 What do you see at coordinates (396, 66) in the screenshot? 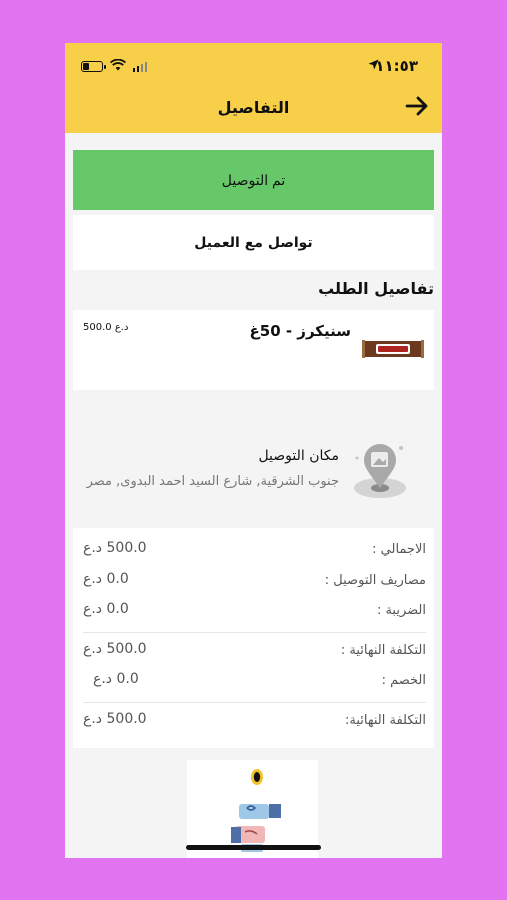
I see `status-time: ١١:٥٣` at bounding box center [396, 66].